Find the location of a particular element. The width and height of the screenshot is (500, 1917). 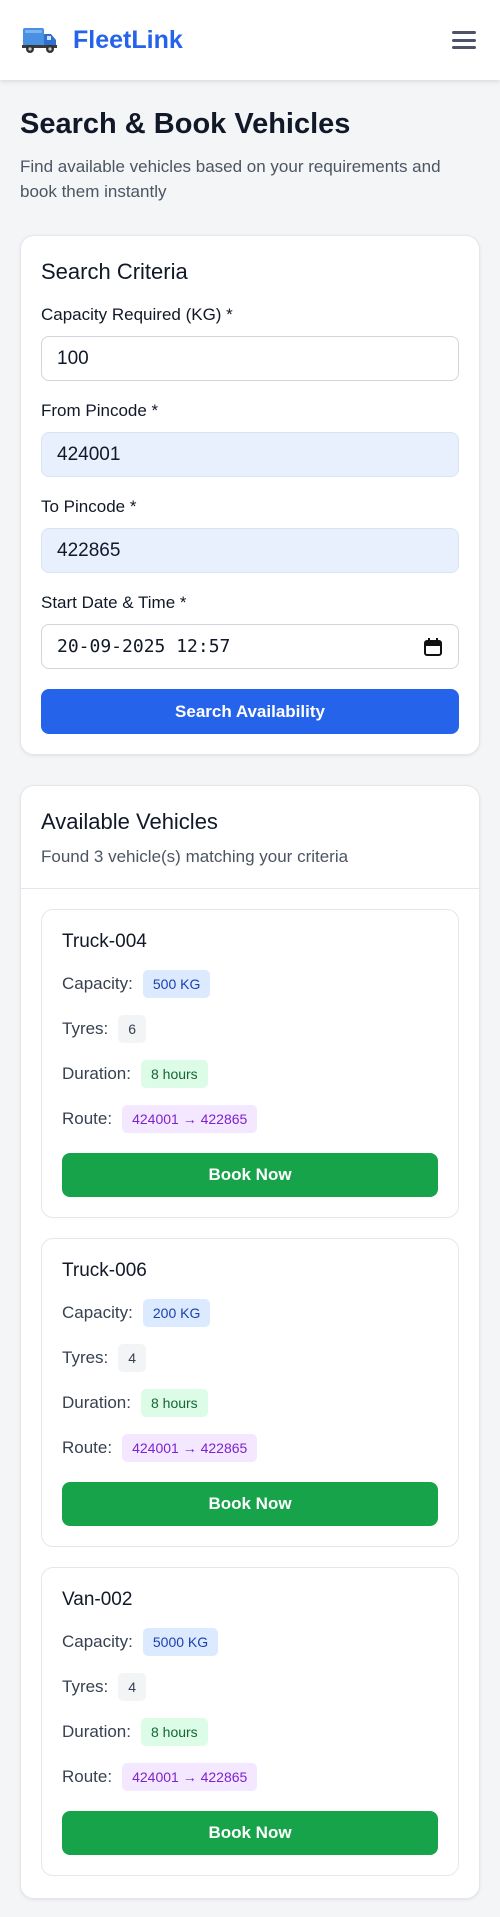

page-title: Search & Book Vehicles is located at coordinates (185, 124).